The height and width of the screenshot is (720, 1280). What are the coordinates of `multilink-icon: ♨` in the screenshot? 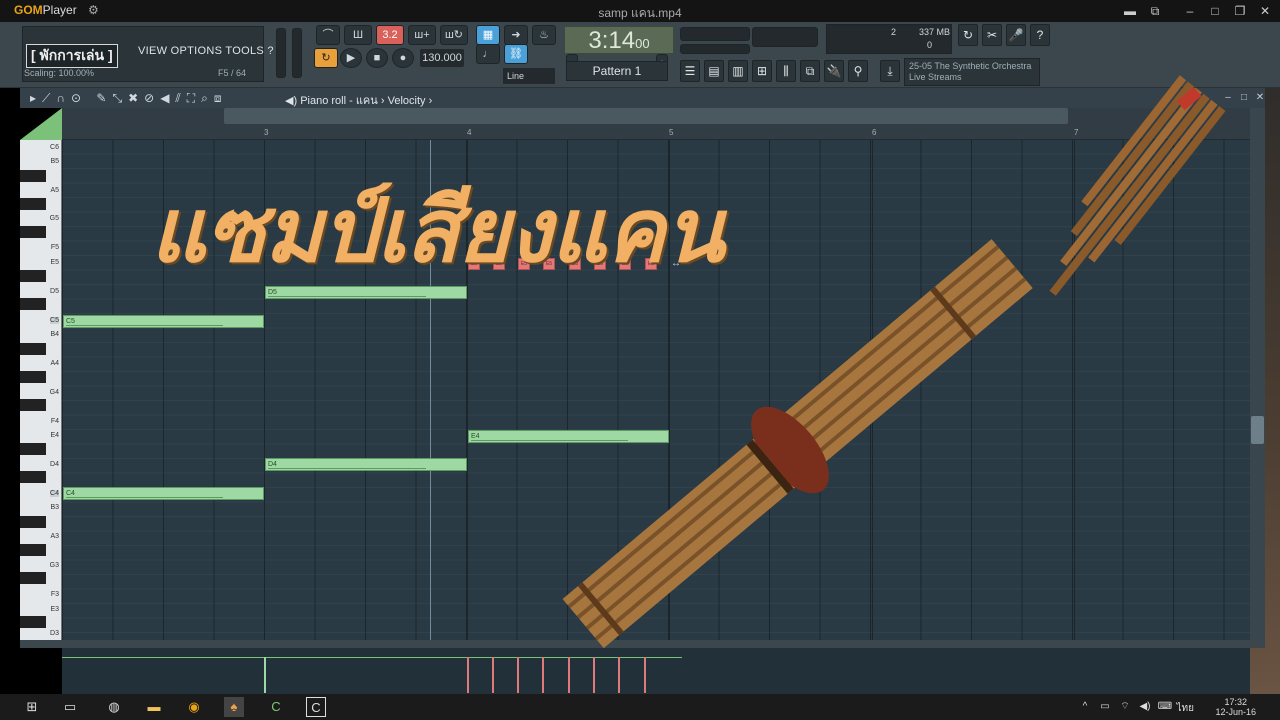 It's located at (544, 35).